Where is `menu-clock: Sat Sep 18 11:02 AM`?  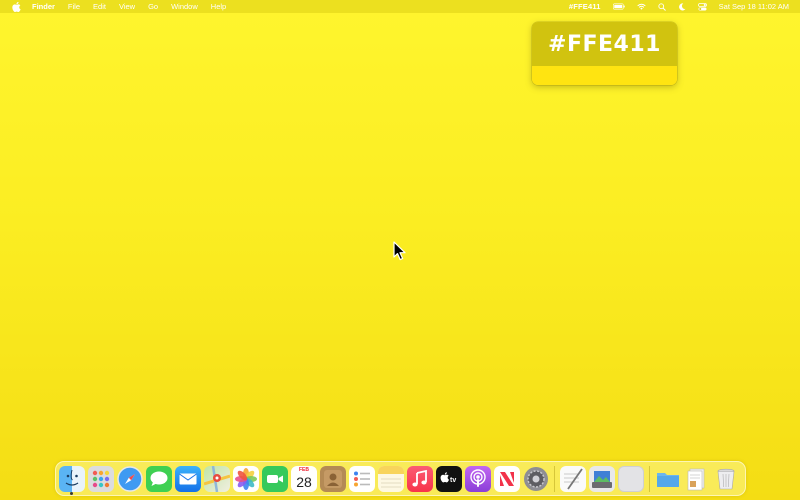 menu-clock: Sat Sep 18 11:02 AM is located at coordinates (754, 6).